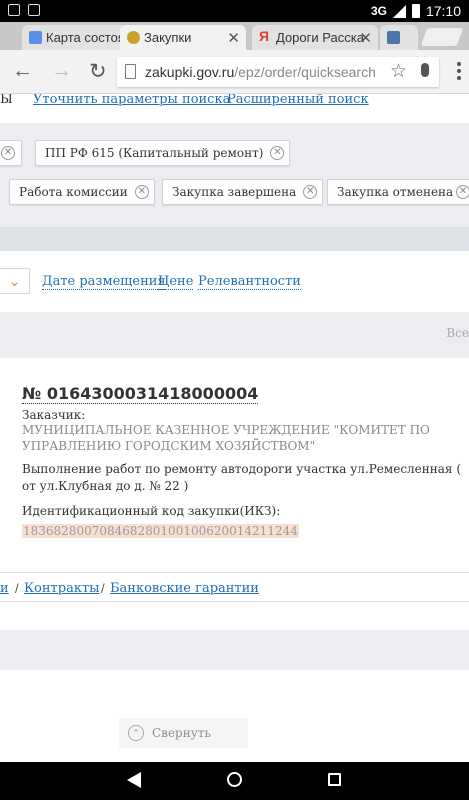  I want to click on url-path: /epz/order/quicksearch, so click(305, 72).